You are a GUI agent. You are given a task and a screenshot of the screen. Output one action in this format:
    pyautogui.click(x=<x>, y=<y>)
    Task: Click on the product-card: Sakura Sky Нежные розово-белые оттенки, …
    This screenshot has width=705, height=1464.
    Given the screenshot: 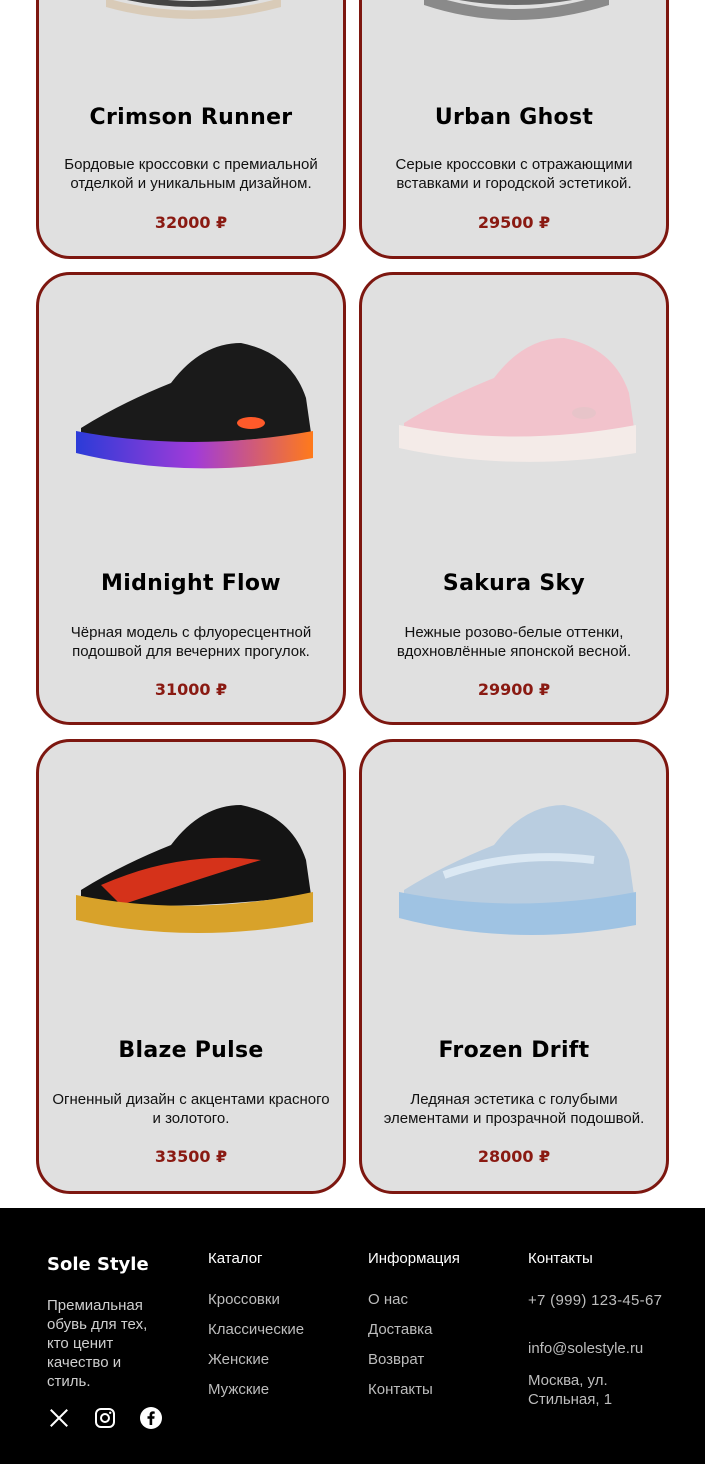 What is the action you would take?
    pyautogui.click(x=514, y=498)
    